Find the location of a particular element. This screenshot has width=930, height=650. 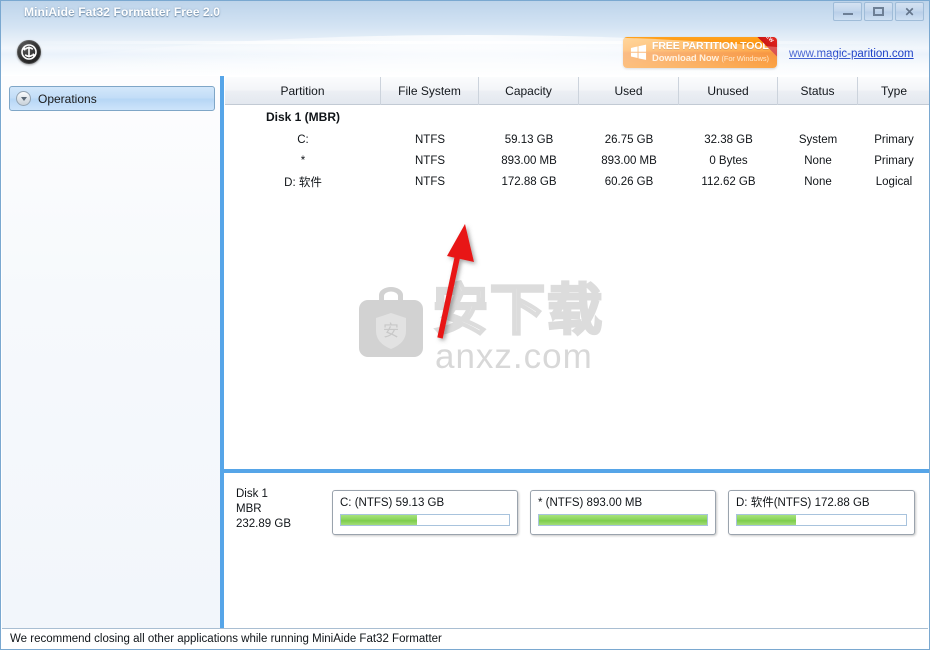

header-sheen is located at coordinates (465, 42).